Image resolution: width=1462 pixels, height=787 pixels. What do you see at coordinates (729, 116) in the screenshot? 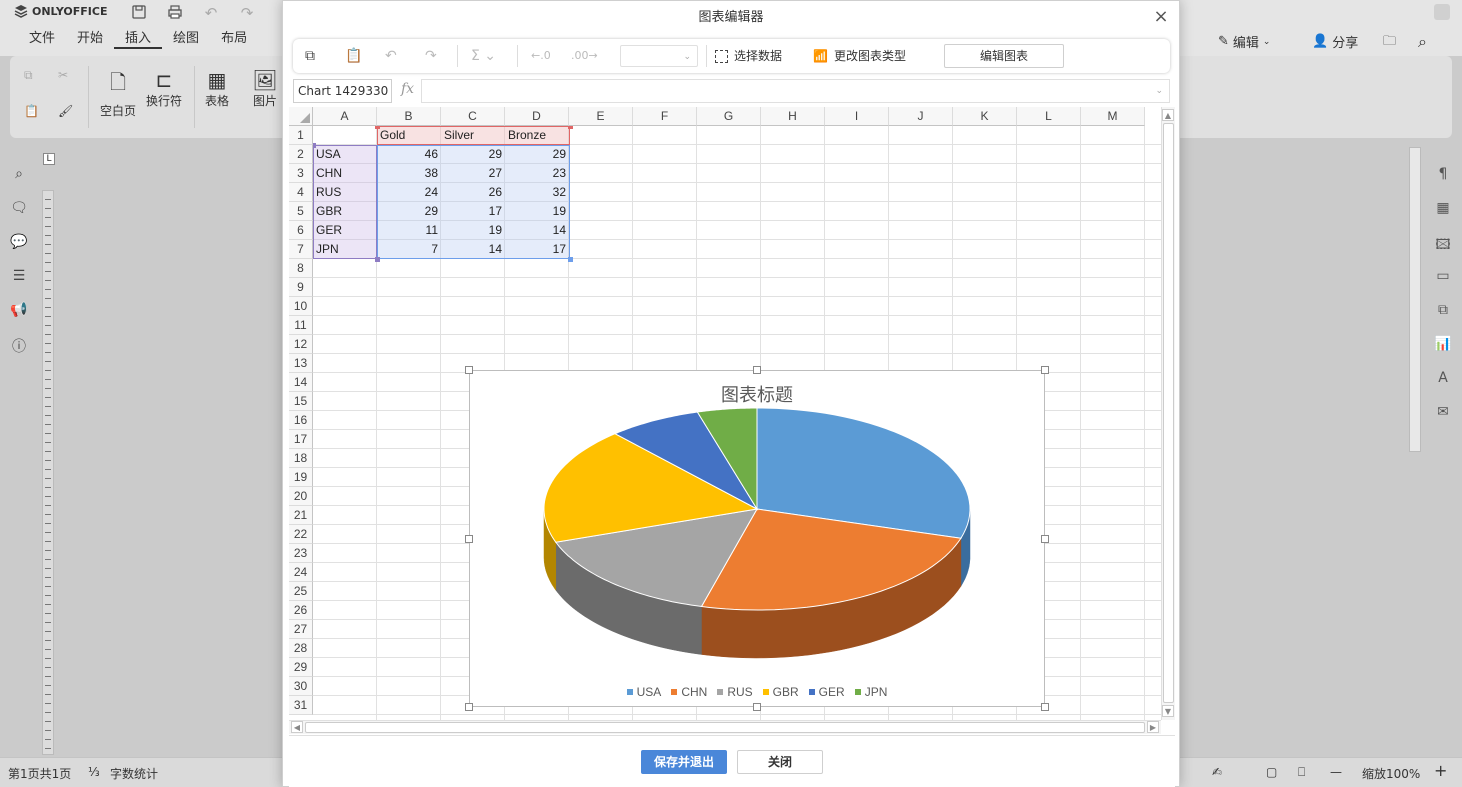
I see `column-header: G` at bounding box center [729, 116].